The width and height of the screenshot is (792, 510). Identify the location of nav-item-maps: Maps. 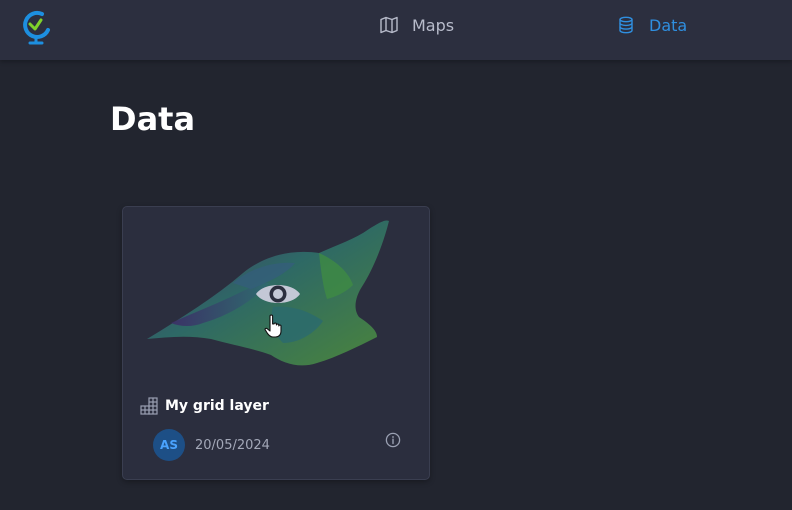
(417, 25).